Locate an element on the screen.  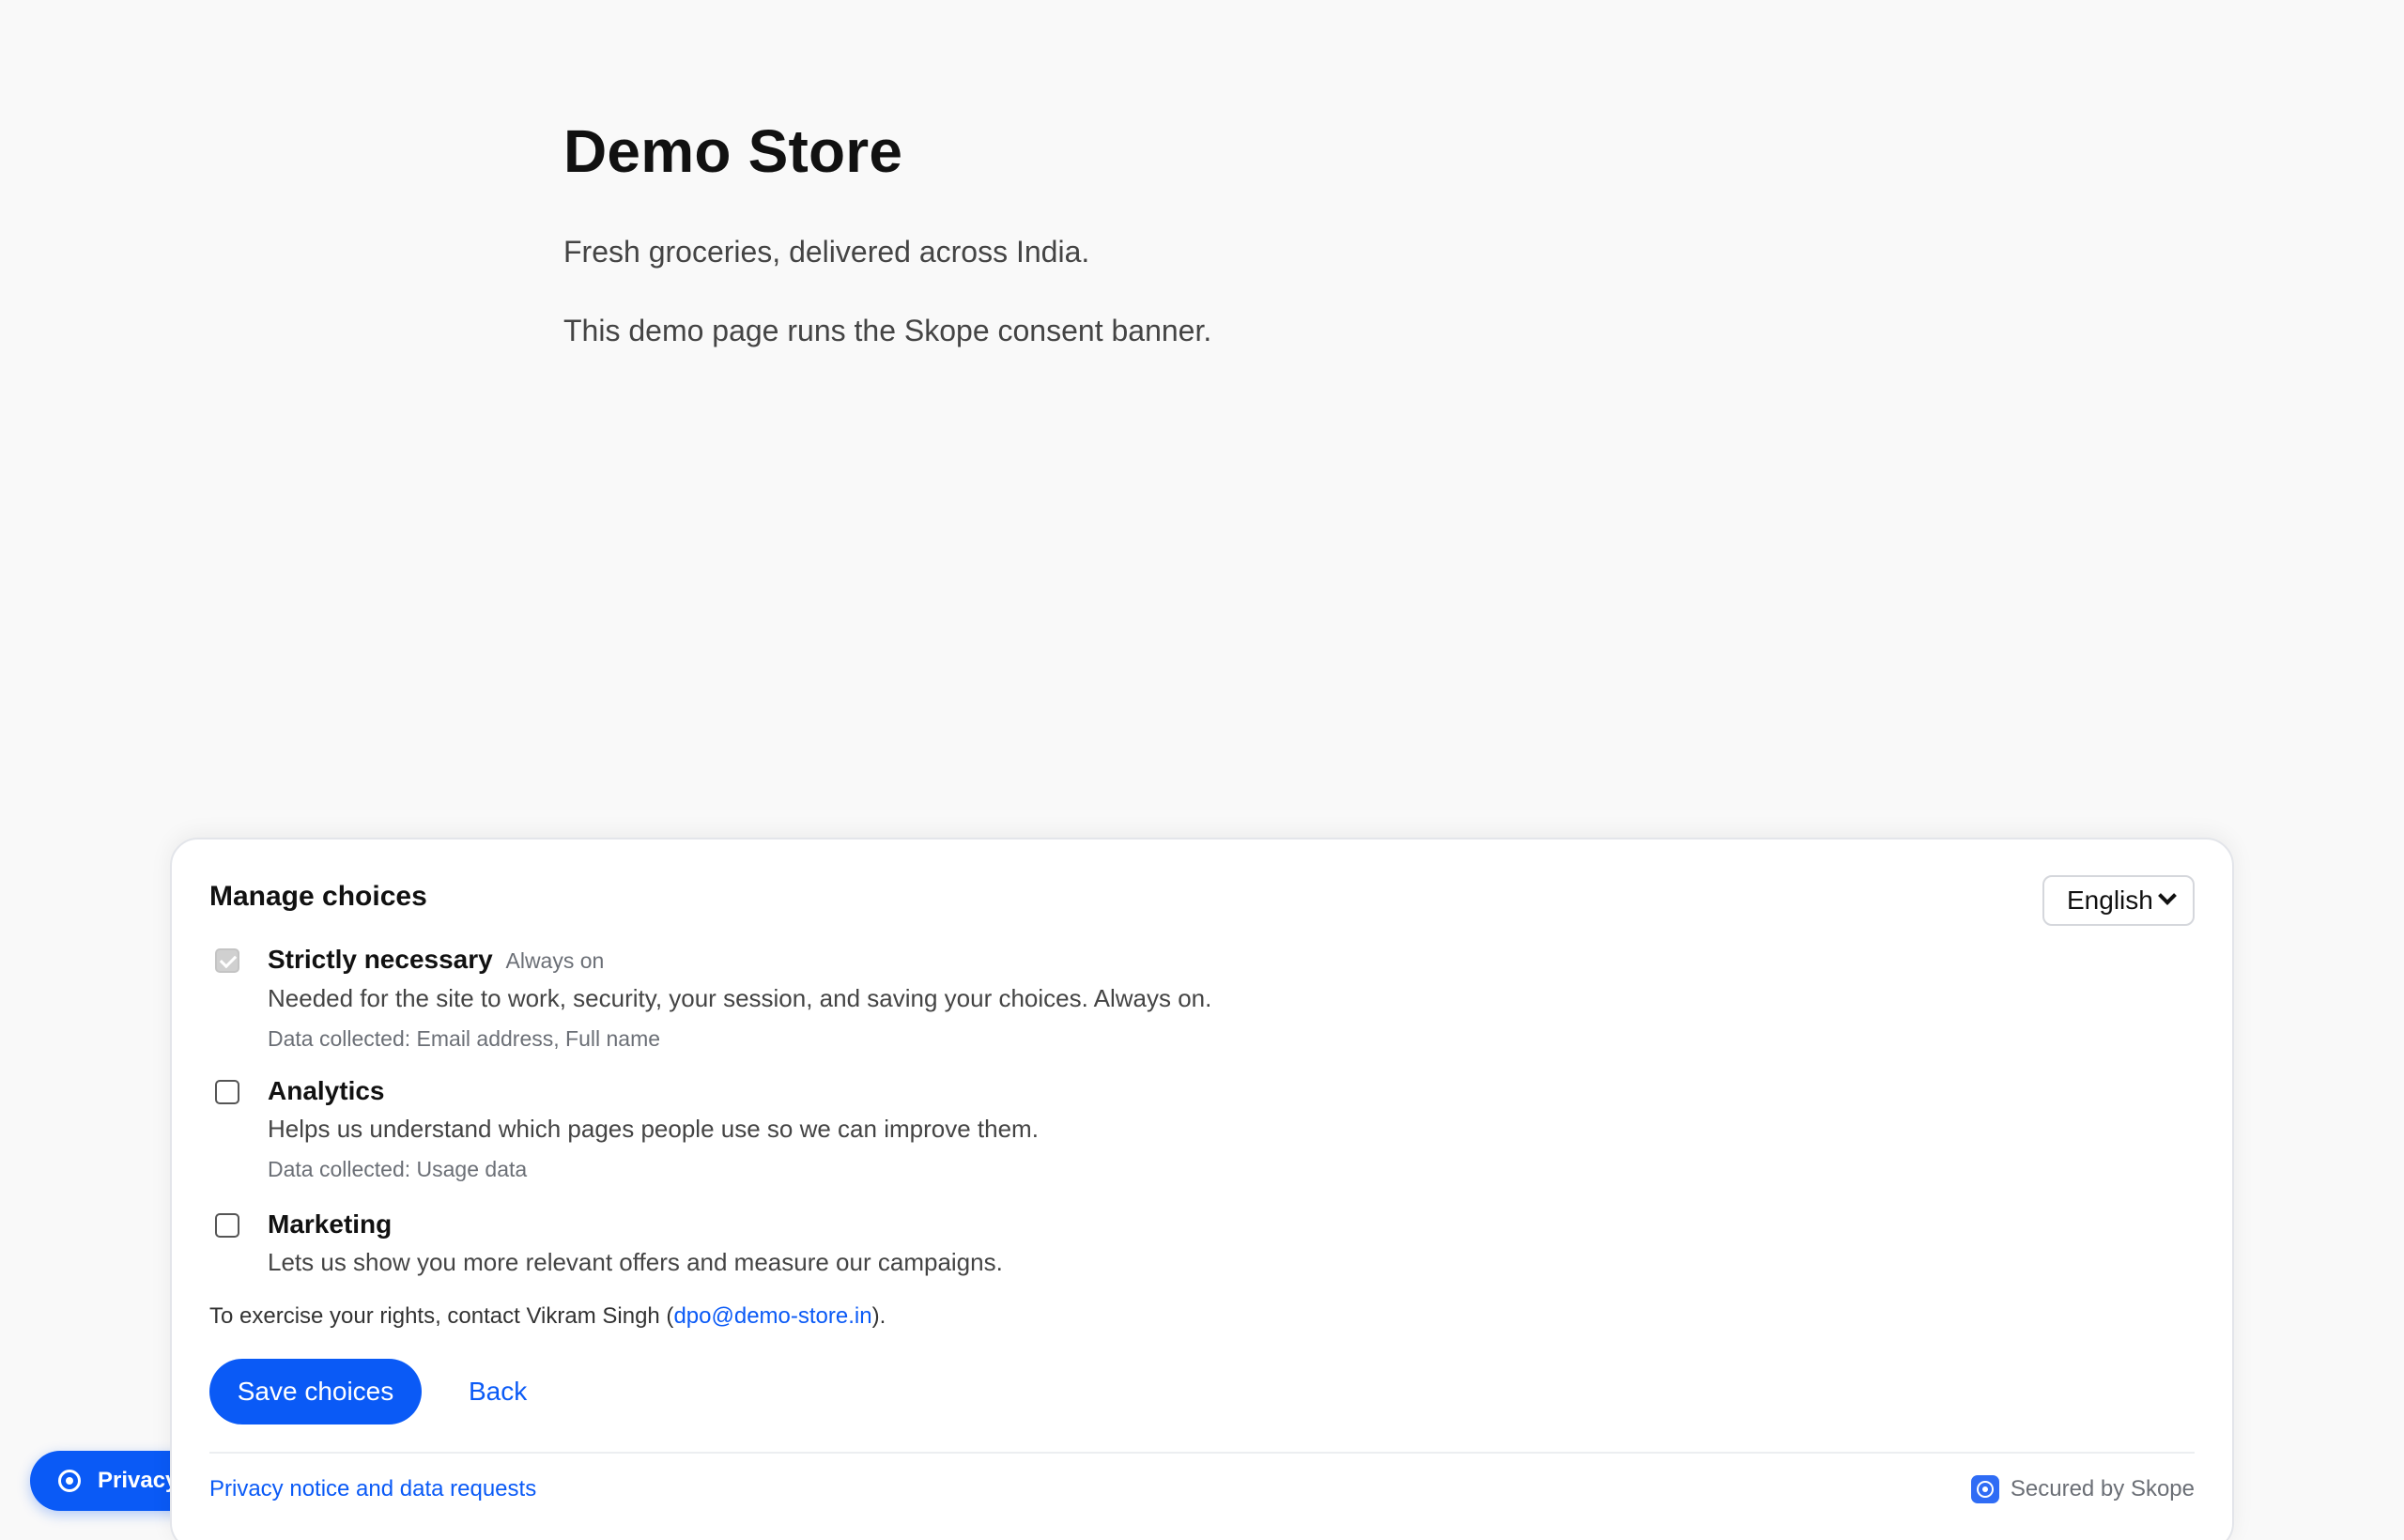
secured-by-skope: Secured by Skope is located at coordinates (2082, 1489).